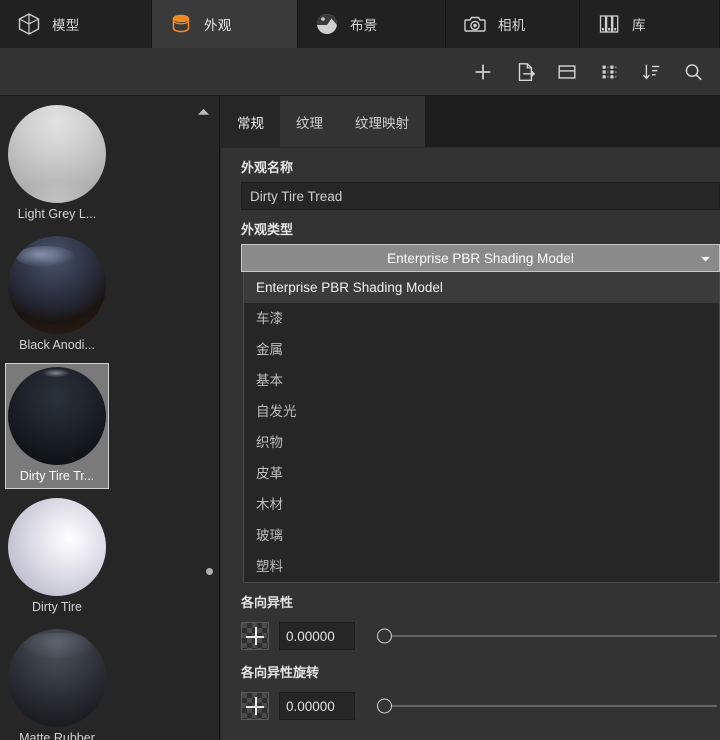  I want to click on main-tab-scene: 布景, so click(372, 24).